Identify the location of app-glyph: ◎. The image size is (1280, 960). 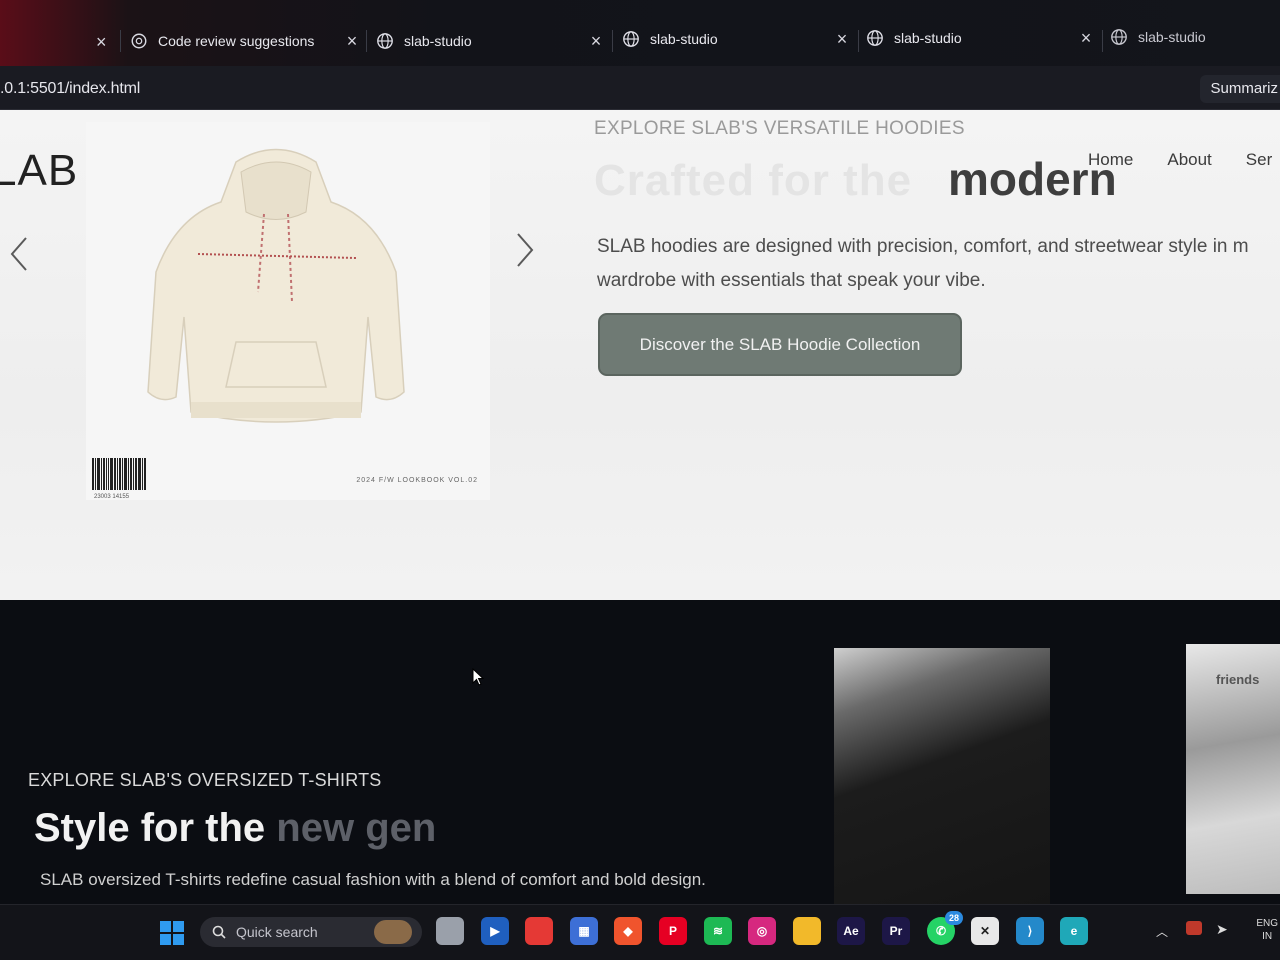
(762, 931).